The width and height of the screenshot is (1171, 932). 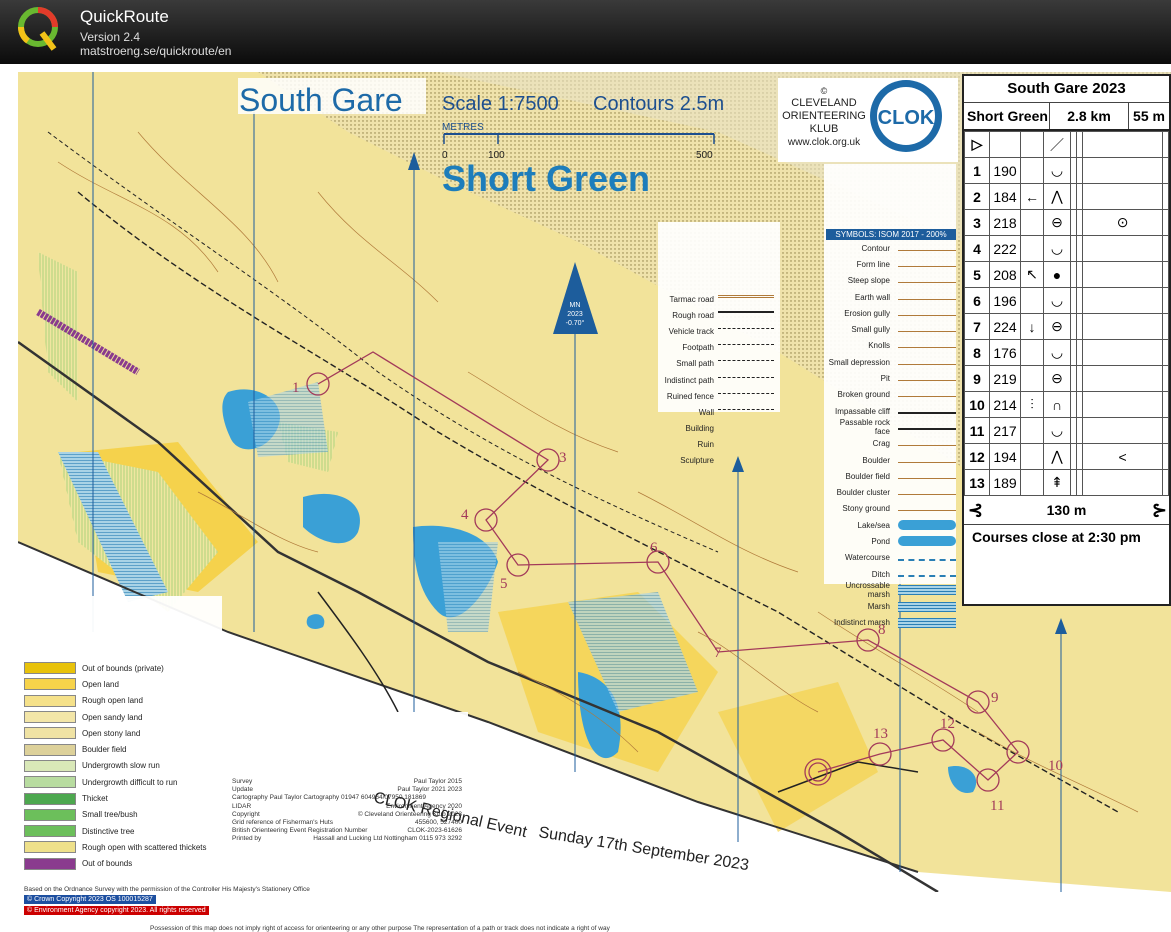 I want to click on map-contours: Contours 2.5m, so click(x=658, y=104).